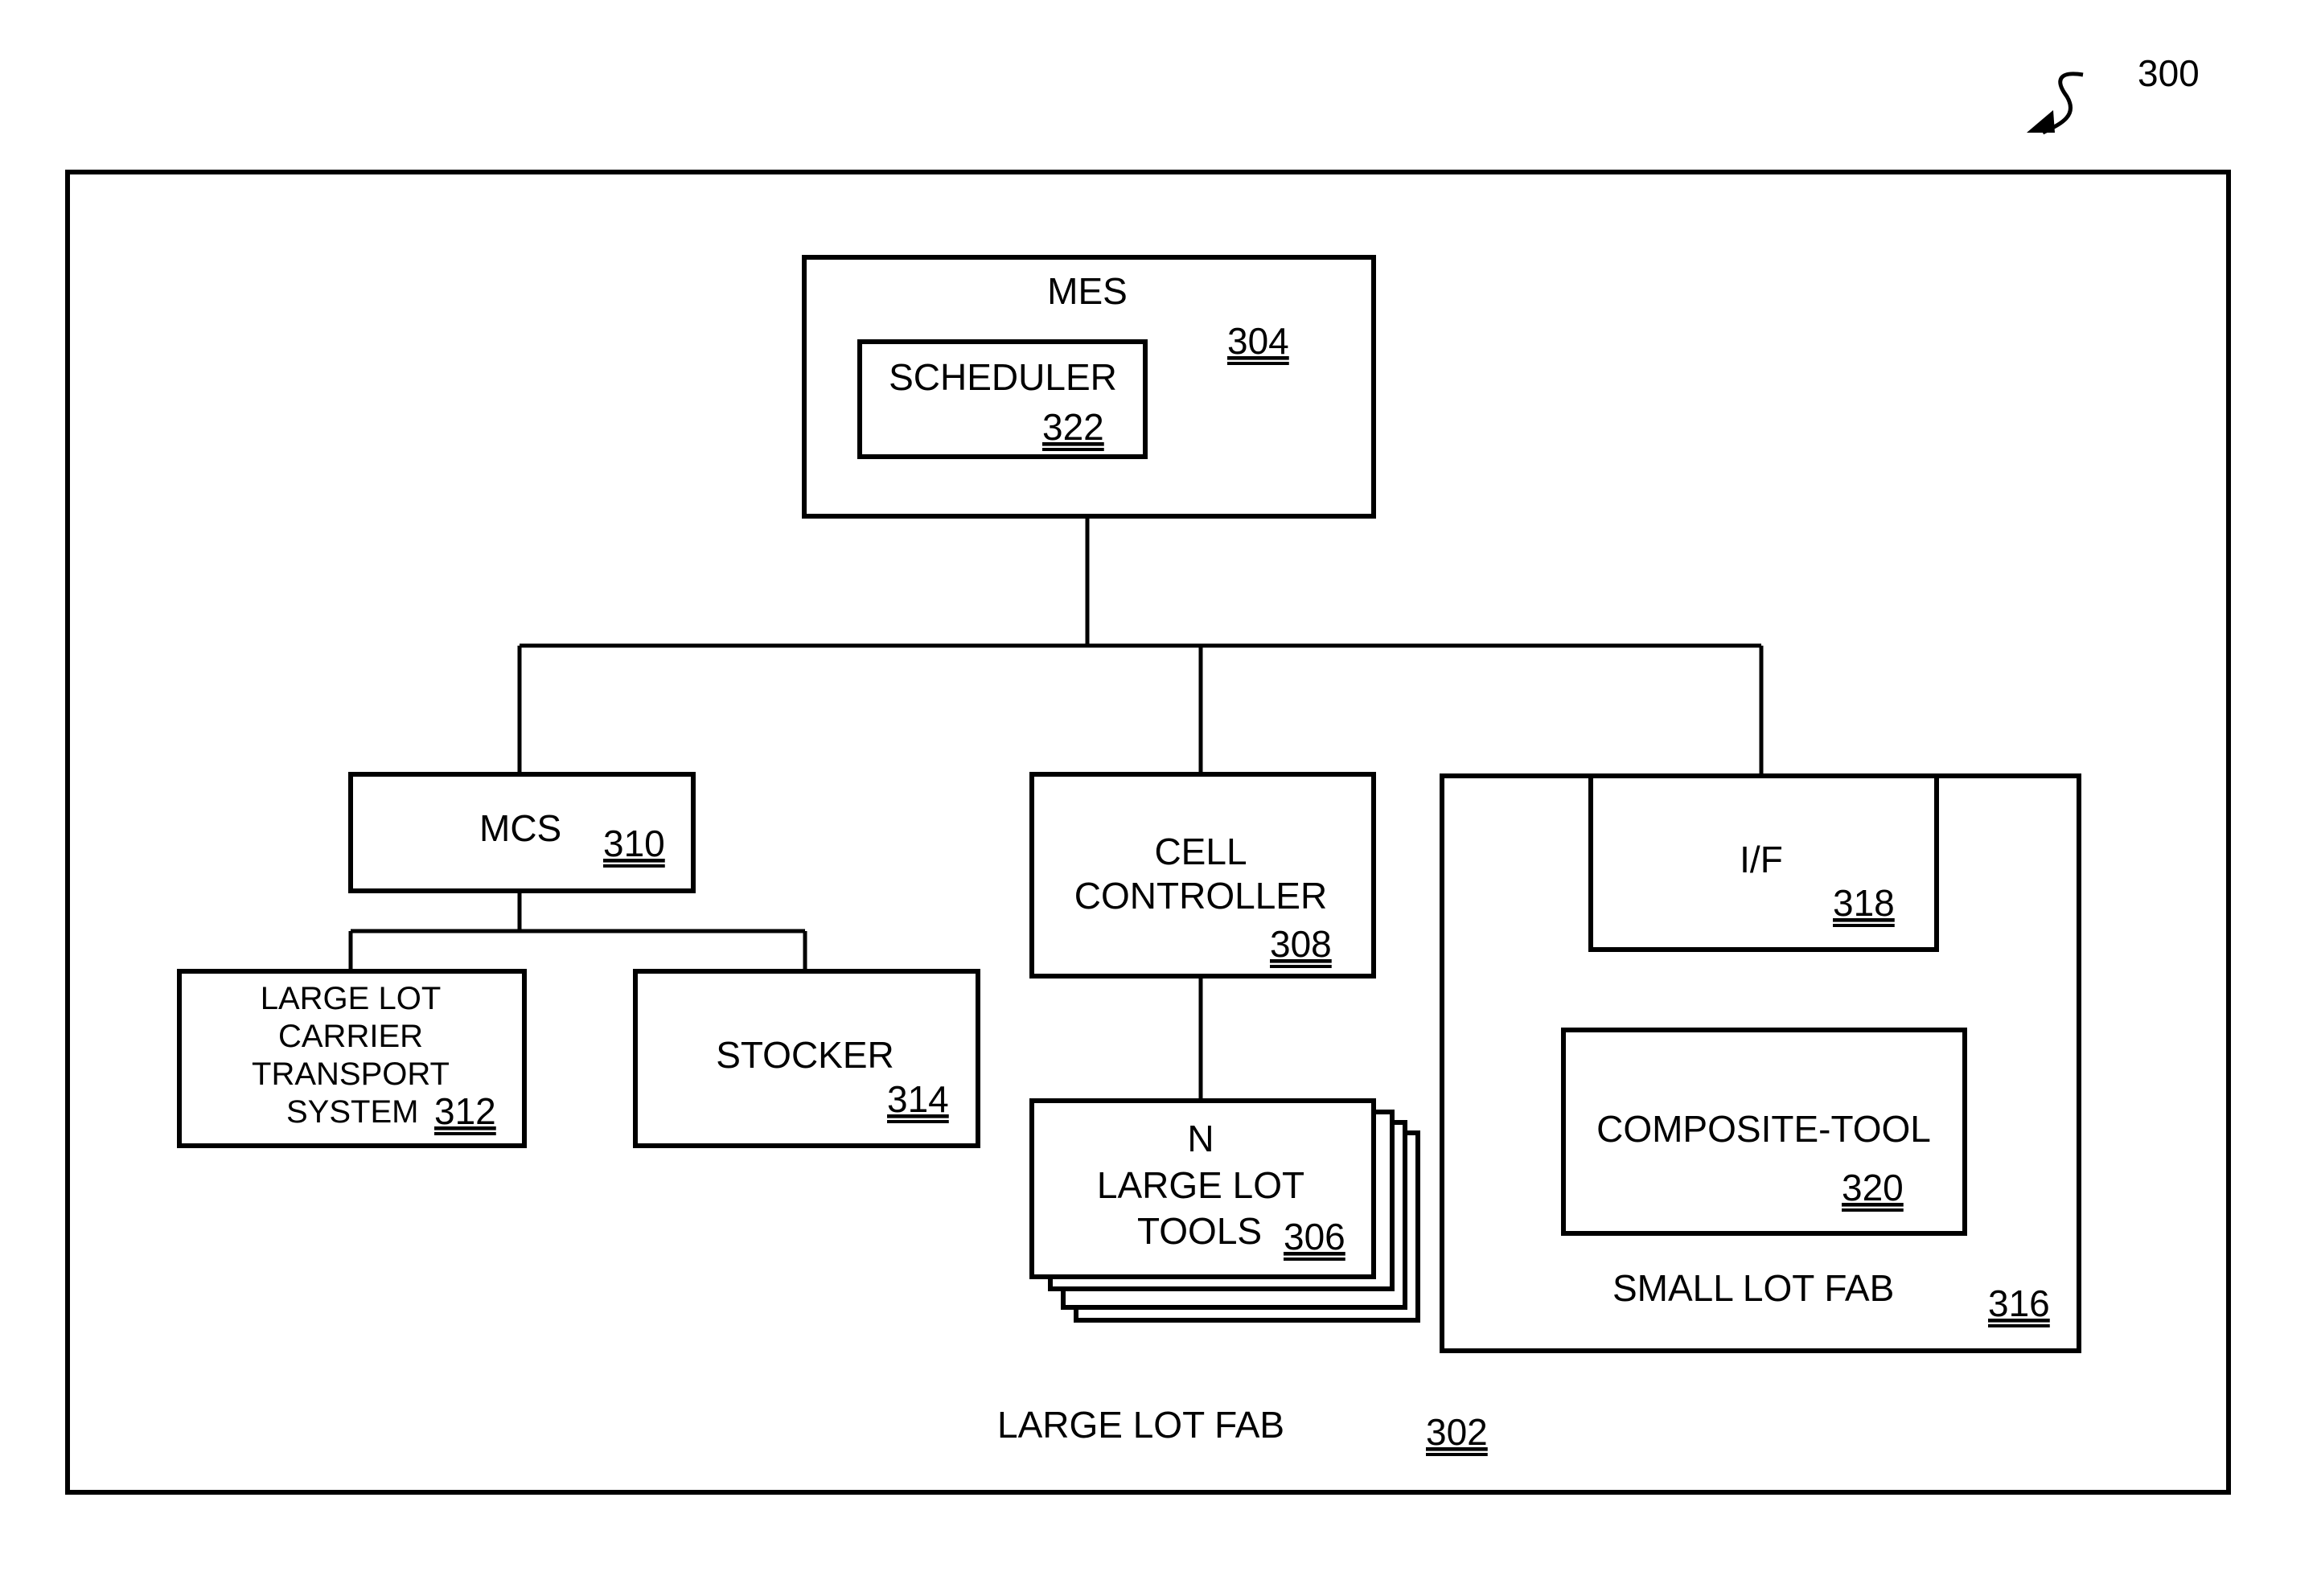 This screenshot has height=1596, width=2317. Describe the element at coordinates (1258, 341) in the screenshot. I see `mes-ref: 304` at that location.